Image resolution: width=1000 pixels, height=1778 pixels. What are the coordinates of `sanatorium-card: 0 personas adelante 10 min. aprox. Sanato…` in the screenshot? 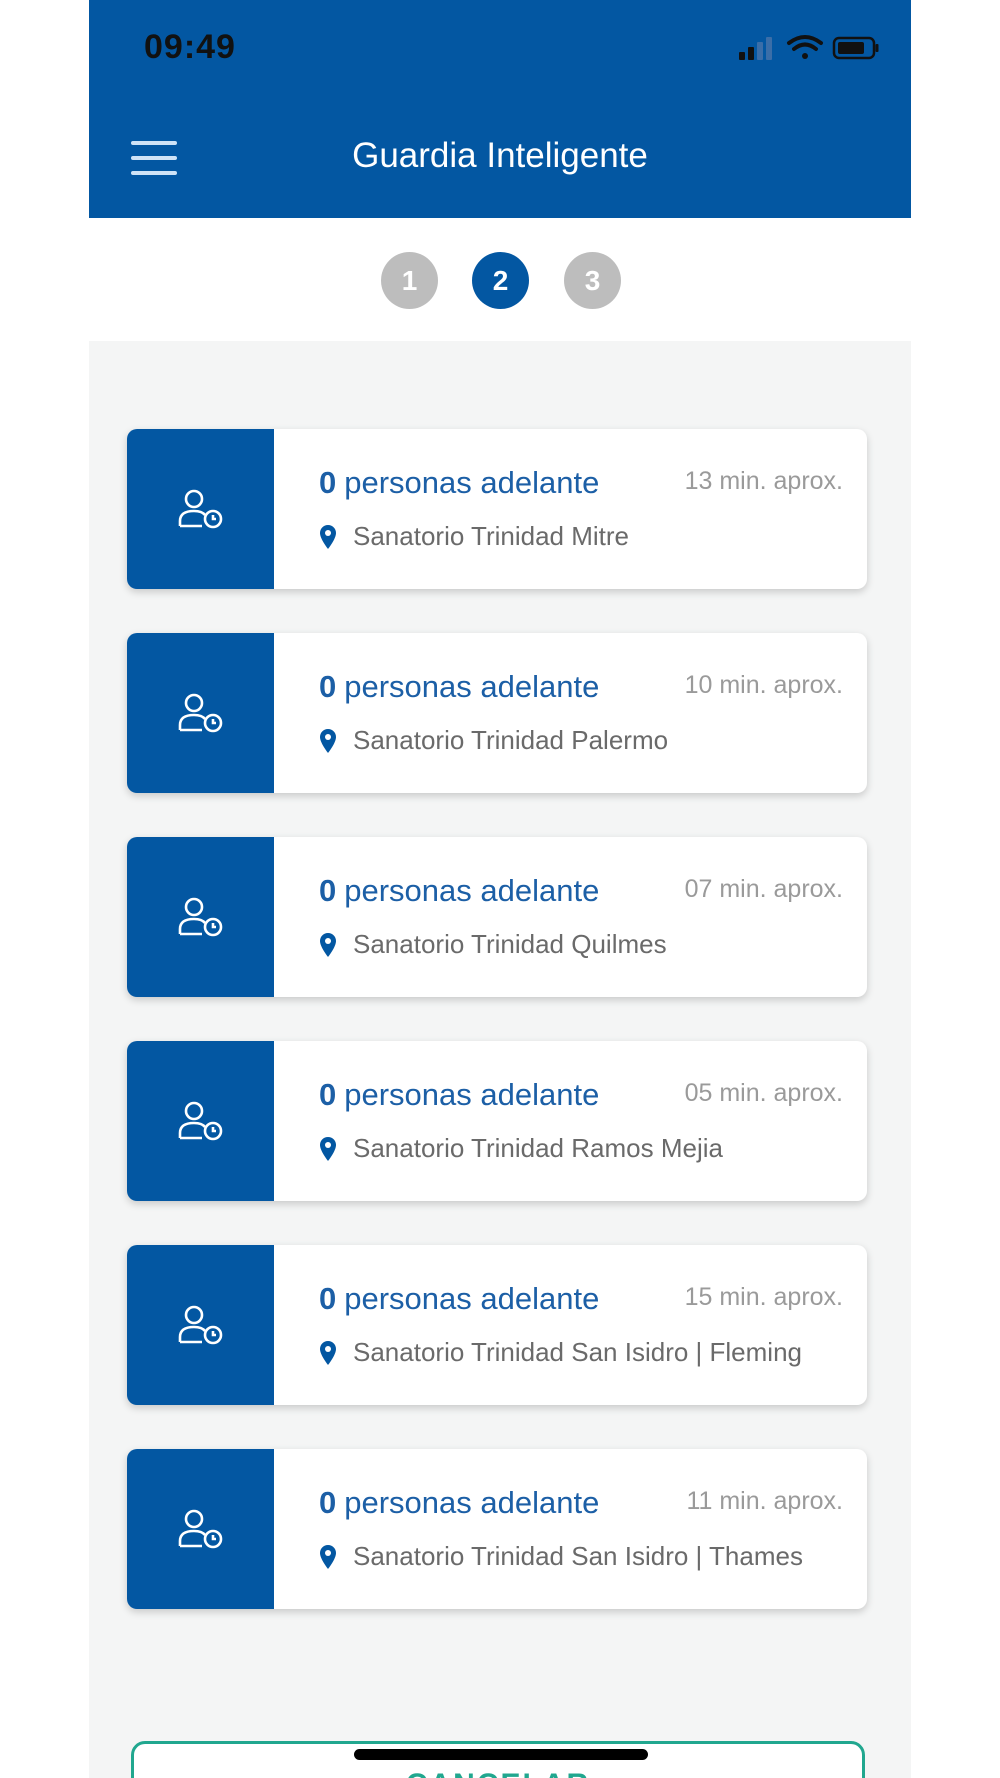 It's located at (497, 713).